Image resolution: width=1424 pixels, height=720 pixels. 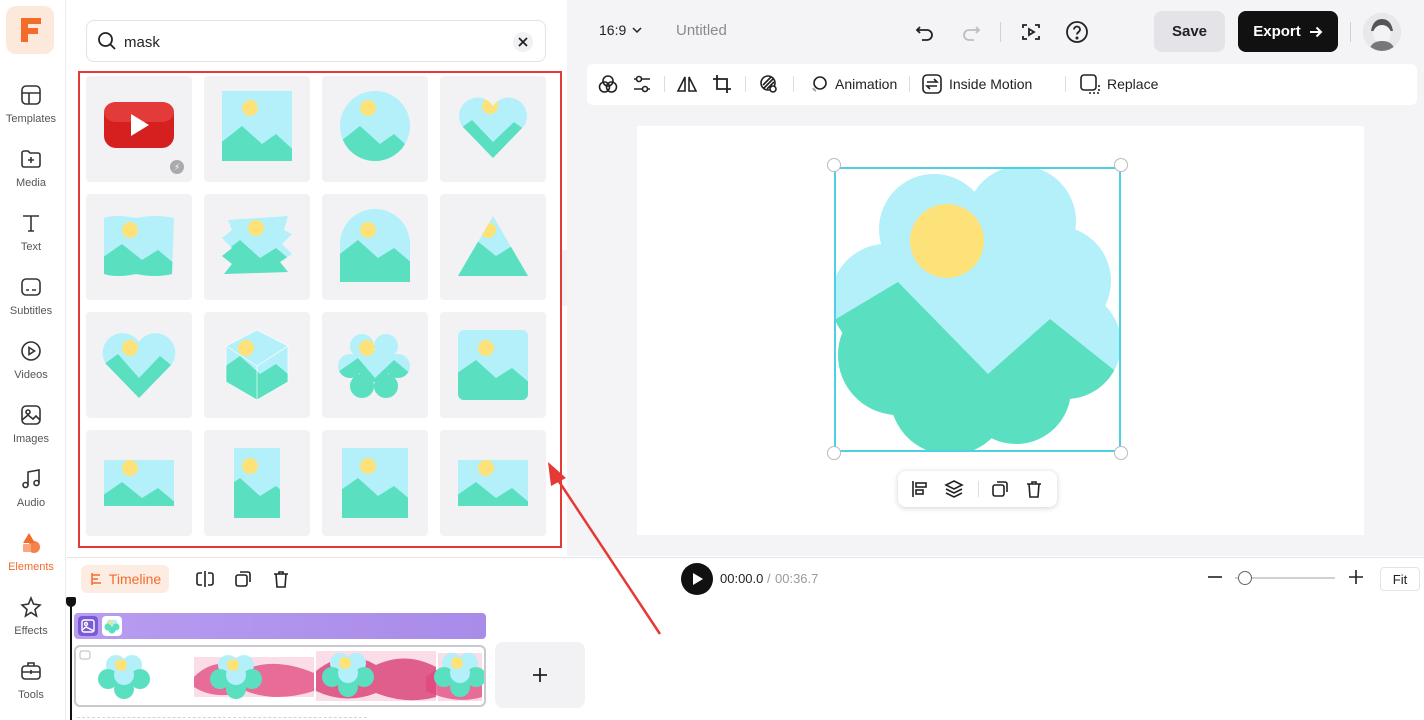 I want to click on element-square-mask, so click(x=257, y=129).